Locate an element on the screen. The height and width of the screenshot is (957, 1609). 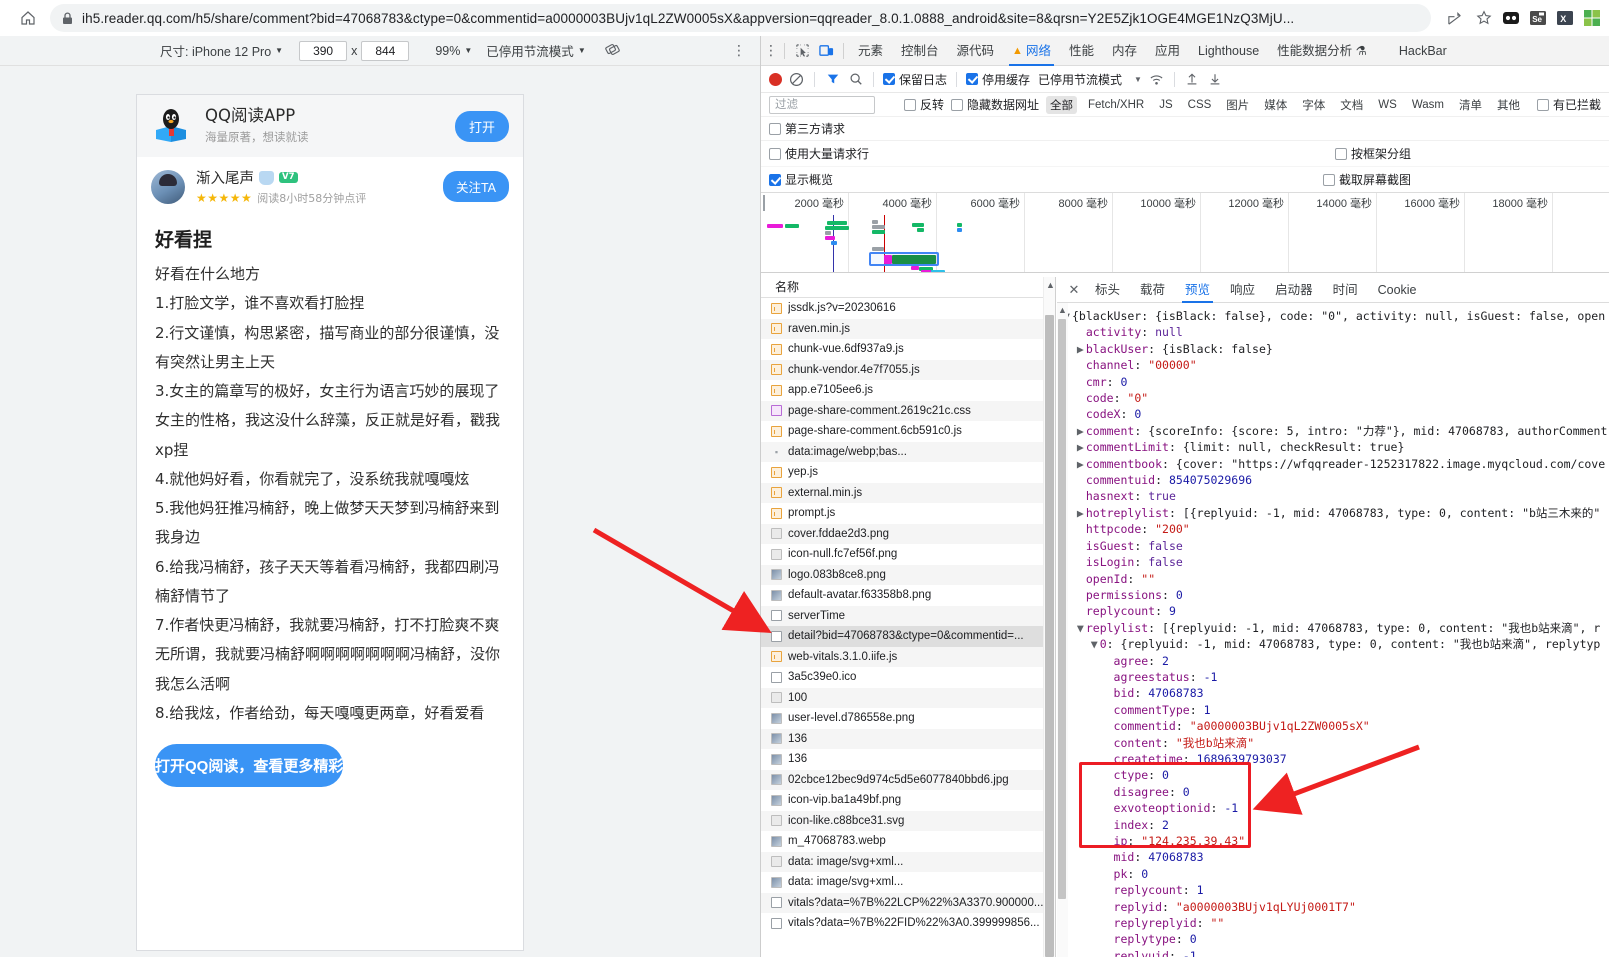
filter-type-media: 媒体 is located at coordinates (1275, 105).